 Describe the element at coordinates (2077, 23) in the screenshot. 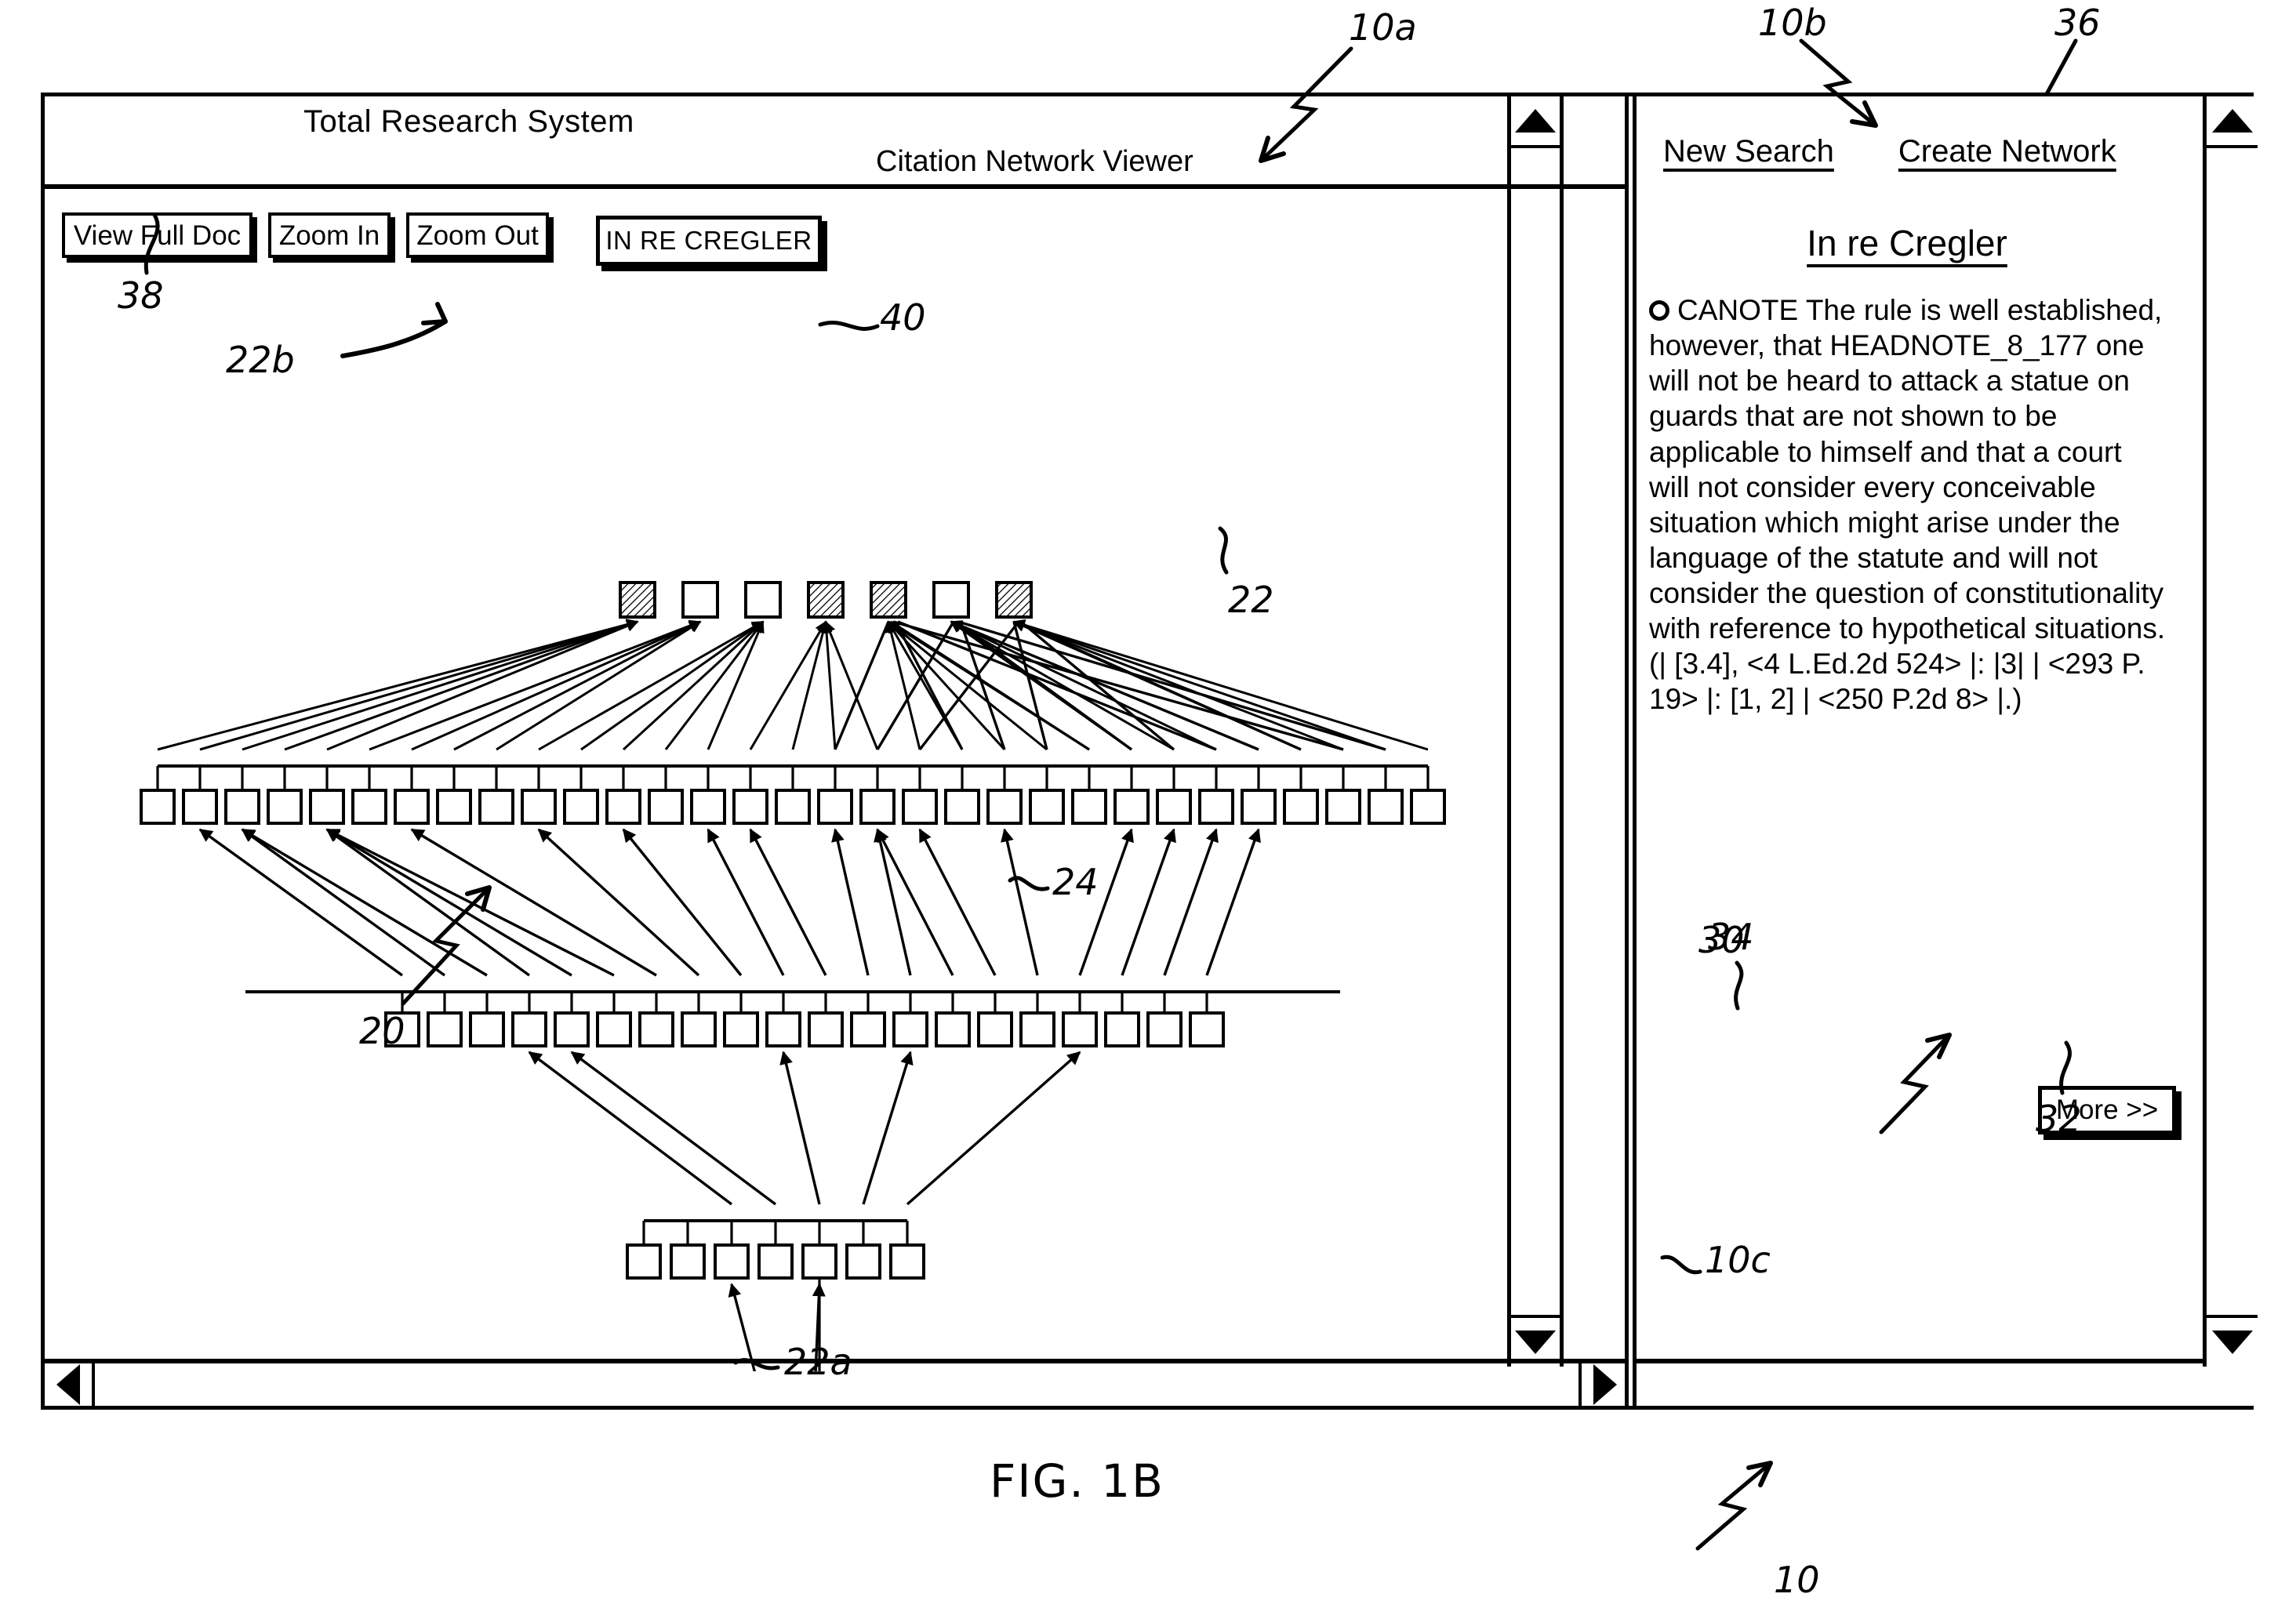

I see `ref-36: 36` at that location.